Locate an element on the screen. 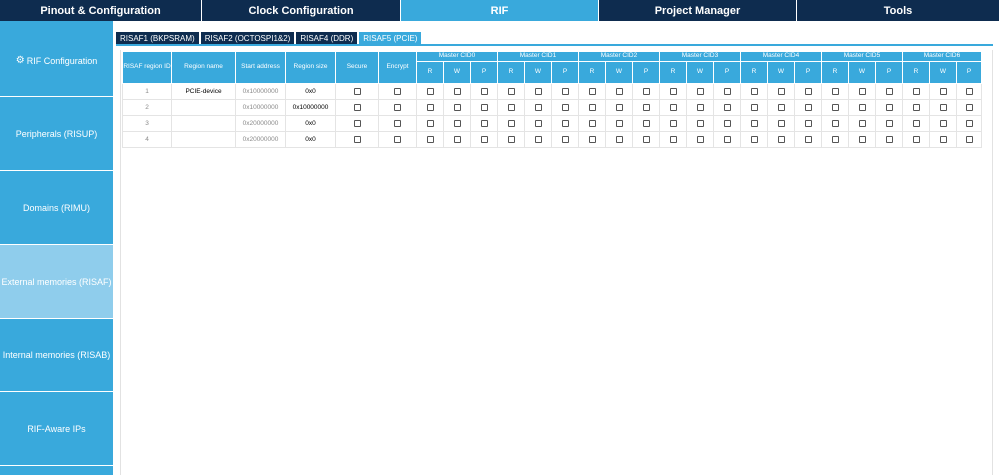 The width and height of the screenshot is (999, 475). sidebar-item-internal-memories: Internal memories (RISAB) is located at coordinates (56, 355).